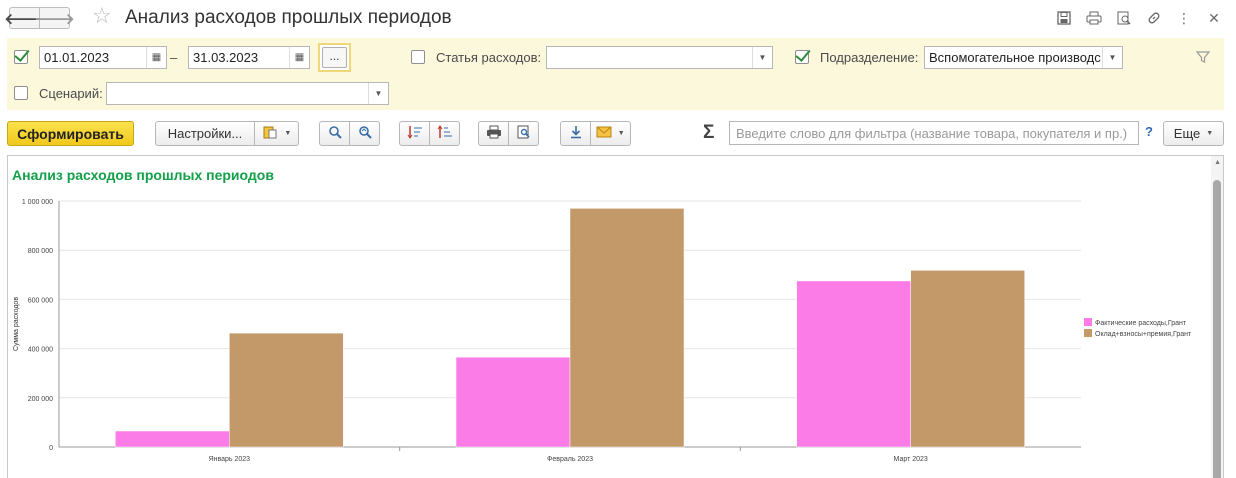 This screenshot has width=1236, height=478. Describe the element at coordinates (77, 57) in the screenshot. I see `date-from-value: 01.01.2023` at that location.